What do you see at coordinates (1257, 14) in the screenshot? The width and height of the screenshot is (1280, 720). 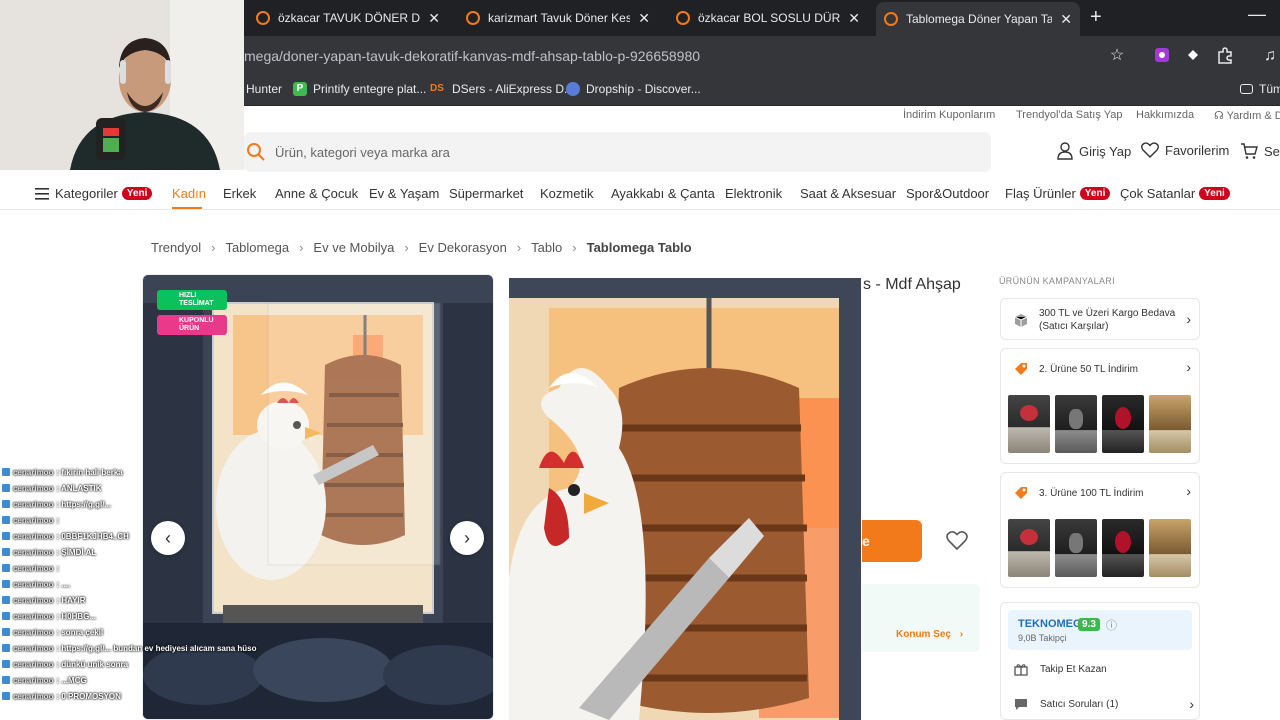 I see `minimize-window-button: —` at bounding box center [1257, 14].